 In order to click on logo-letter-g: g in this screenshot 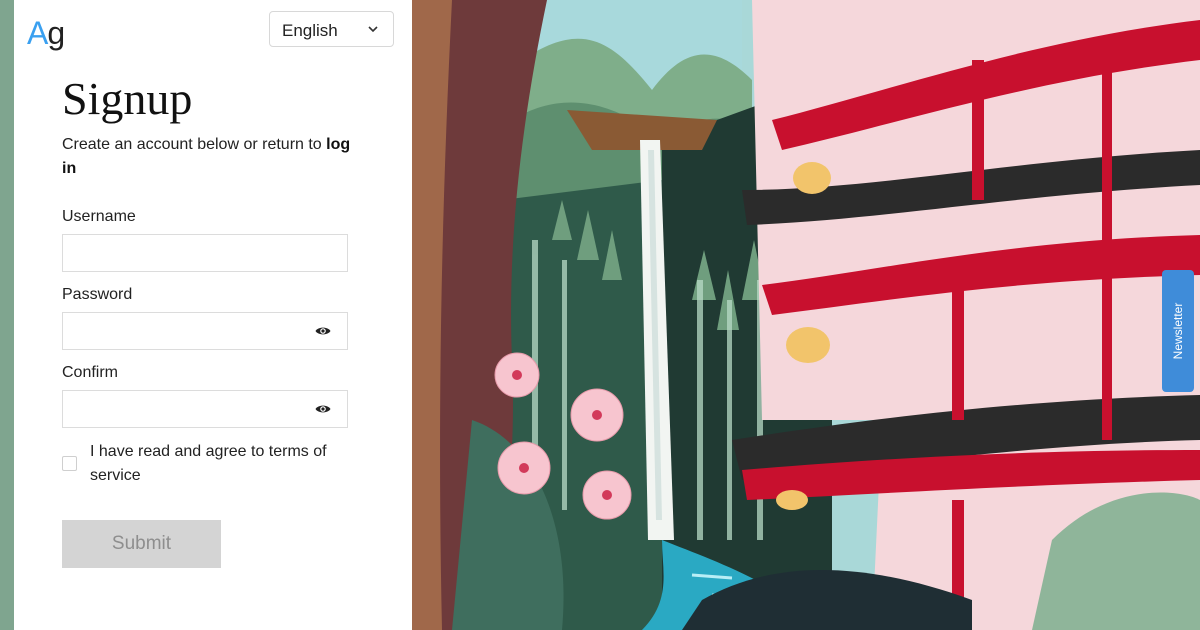, I will do `click(56, 33)`.